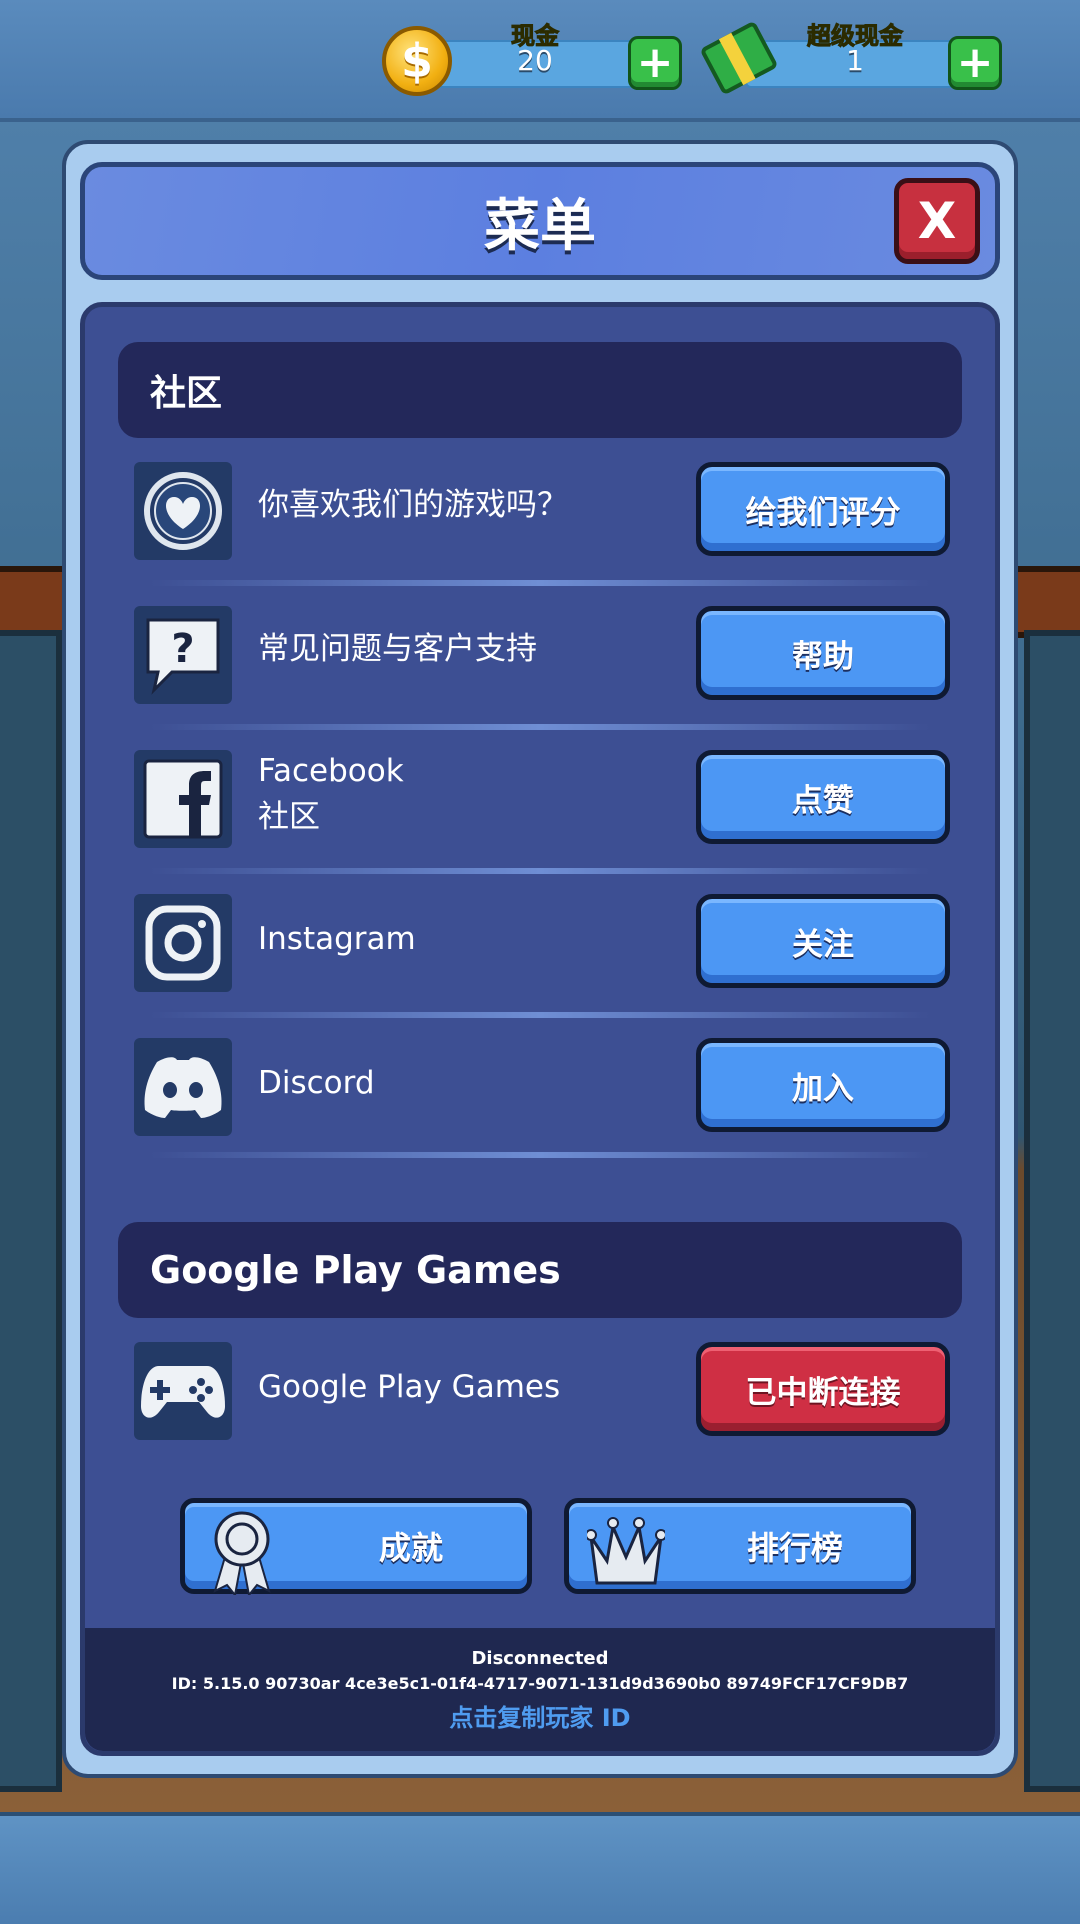  Describe the element at coordinates (183, 511) in the screenshot. I see `heart-icon` at that location.